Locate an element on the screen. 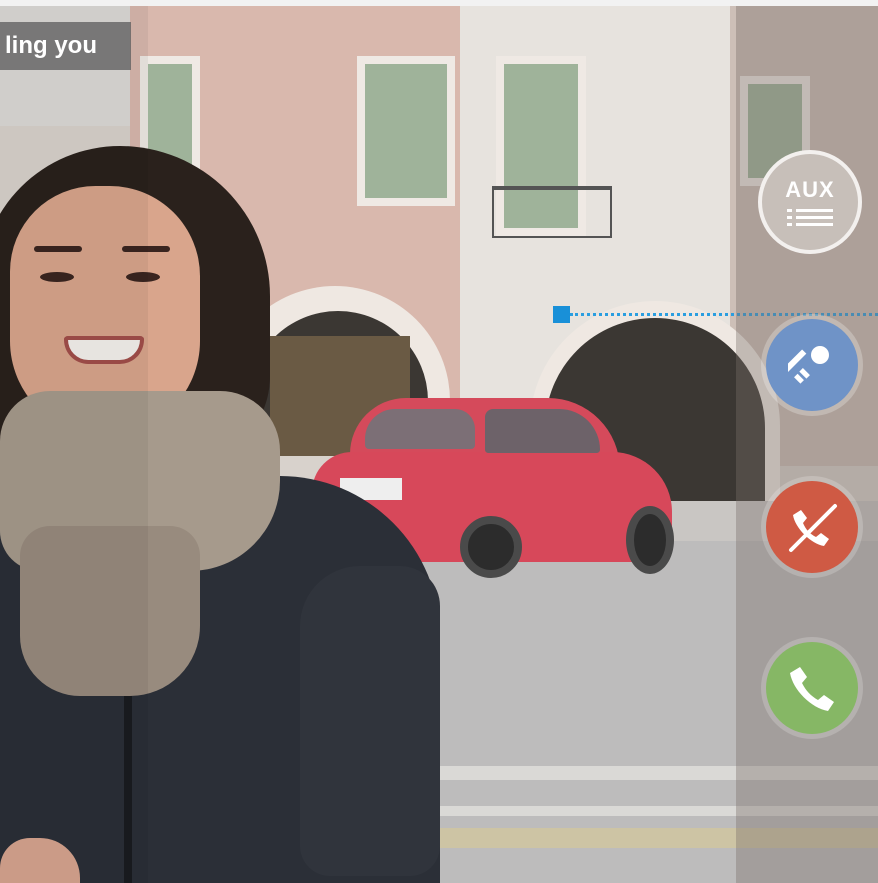  building-window is located at coordinates (406, 131).